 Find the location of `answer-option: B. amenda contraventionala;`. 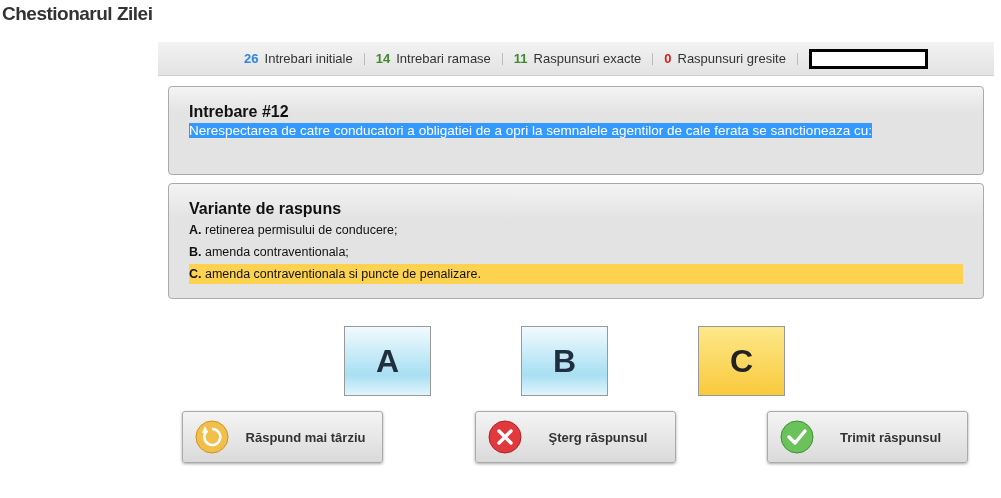

answer-option: B. amenda contraventionala; is located at coordinates (576, 252).